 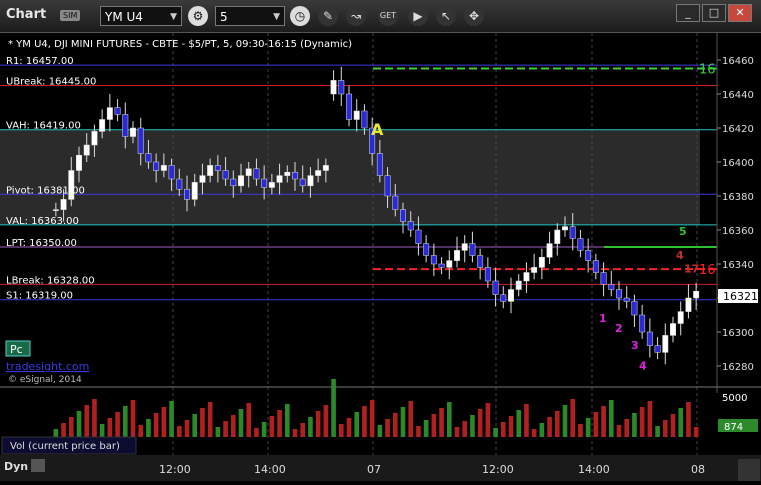 I want to click on price-tick-label: 16300, so click(x=738, y=333).